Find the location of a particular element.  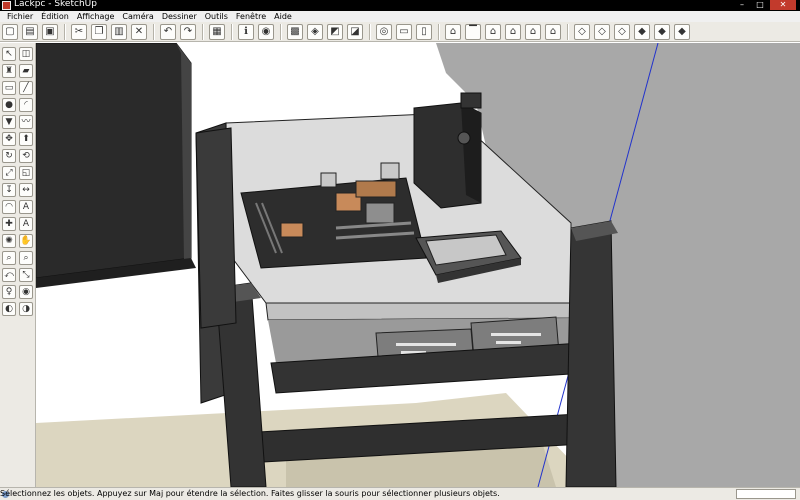

pan-tool-icon: ✋ is located at coordinates (26, 241).